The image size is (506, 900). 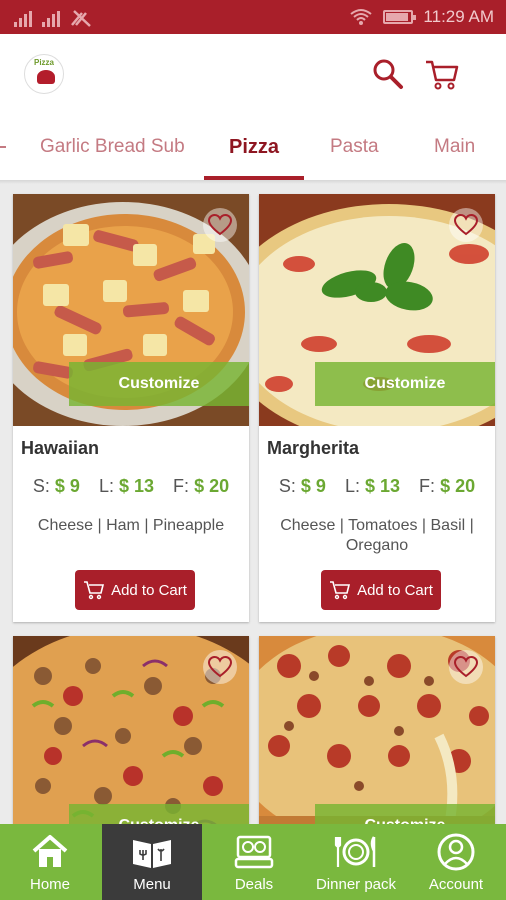 What do you see at coordinates (81, 18) in the screenshot?
I see `no-data-icon` at bounding box center [81, 18].